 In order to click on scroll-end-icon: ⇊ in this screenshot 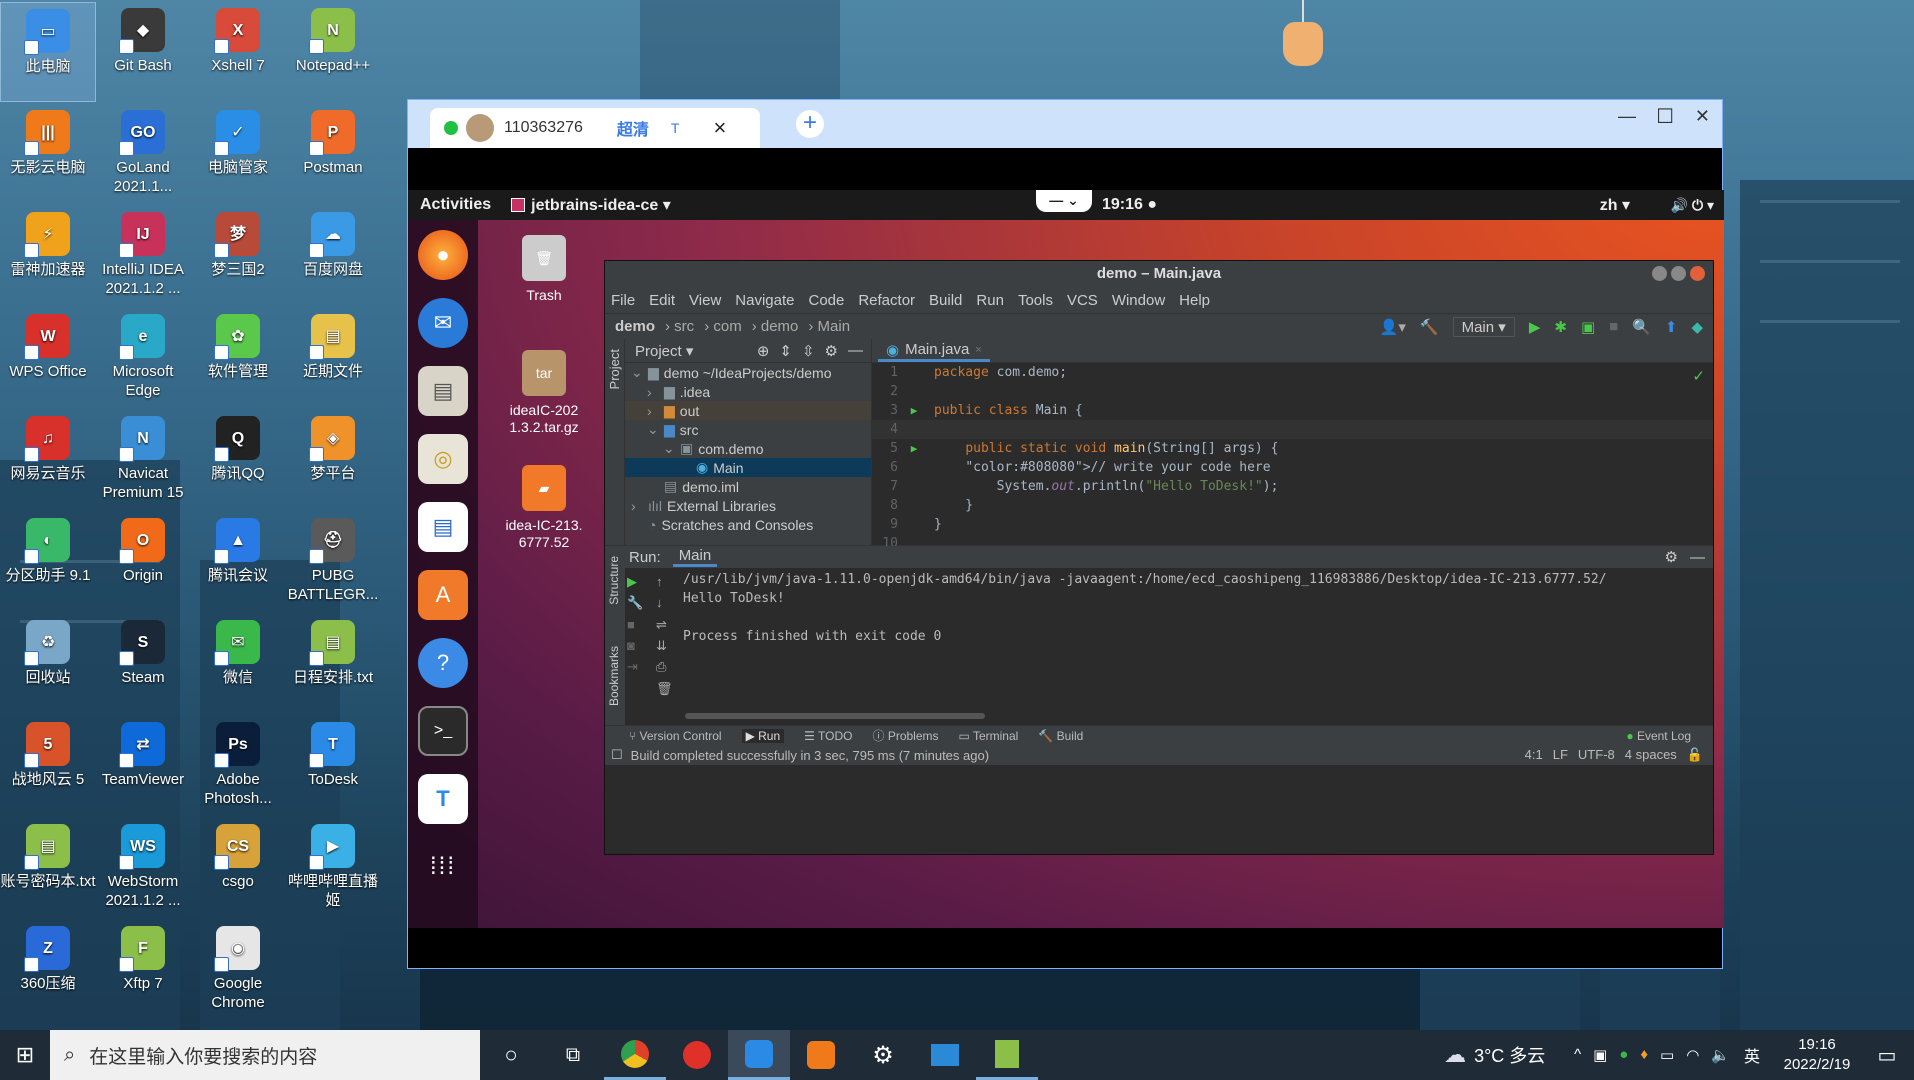, I will do `click(668, 646)`.